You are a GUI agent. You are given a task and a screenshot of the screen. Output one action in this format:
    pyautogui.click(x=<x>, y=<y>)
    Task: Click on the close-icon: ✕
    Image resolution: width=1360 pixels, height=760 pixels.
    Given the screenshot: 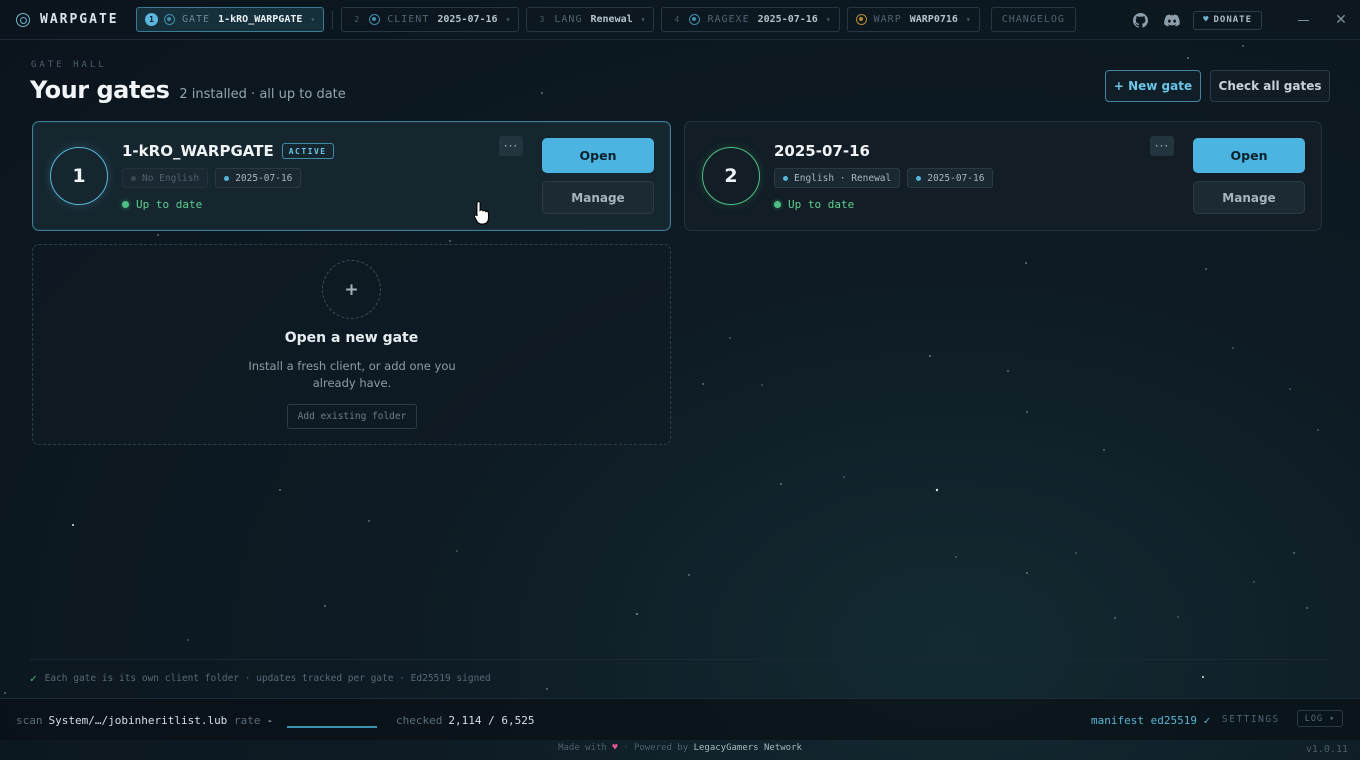 What is the action you would take?
    pyautogui.click(x=1341, y=20)
    